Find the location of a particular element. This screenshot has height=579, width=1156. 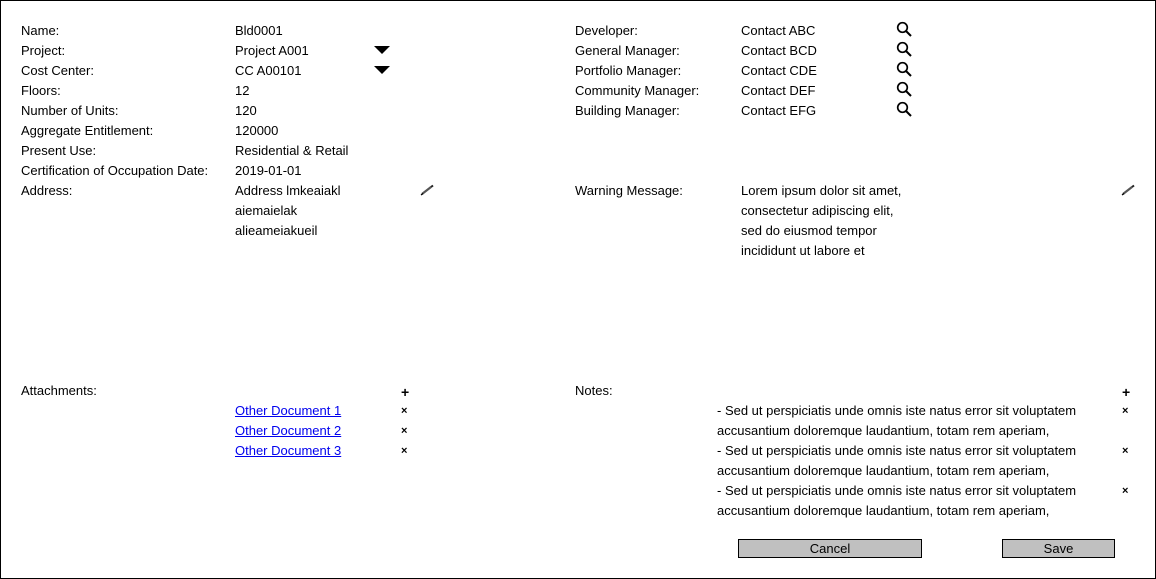

field-cert-date-label: Certification of Occupation Date: is located at coordinates (115, 170).